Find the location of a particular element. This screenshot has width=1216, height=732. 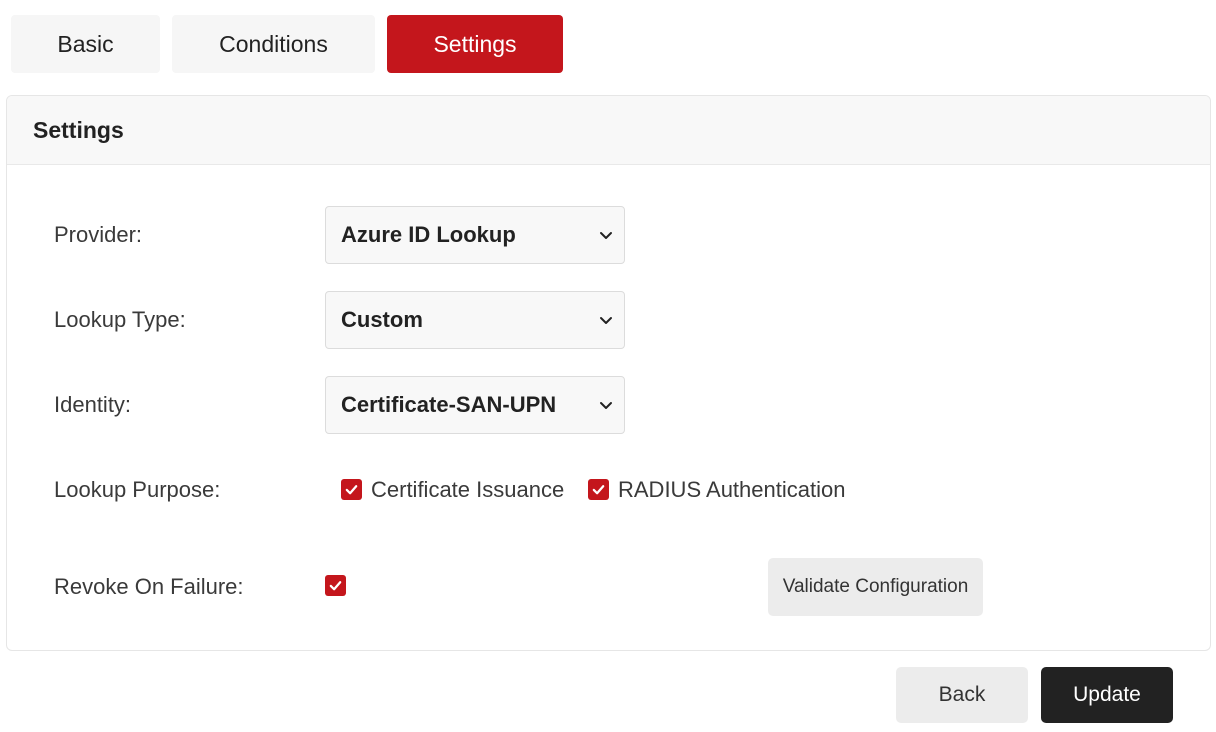

identity-select: Certificate-SAN-UPN is located at coordinates (475, 405).